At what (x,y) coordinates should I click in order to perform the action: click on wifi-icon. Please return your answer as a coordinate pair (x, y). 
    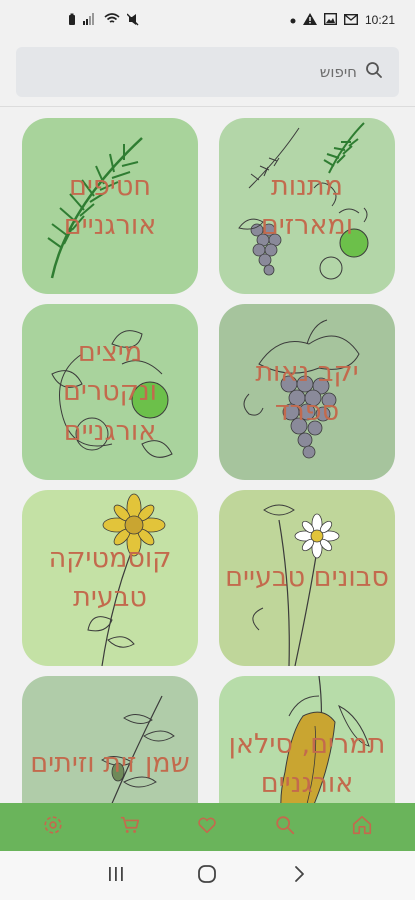
    Looking at the image, I should click on (112, 20).